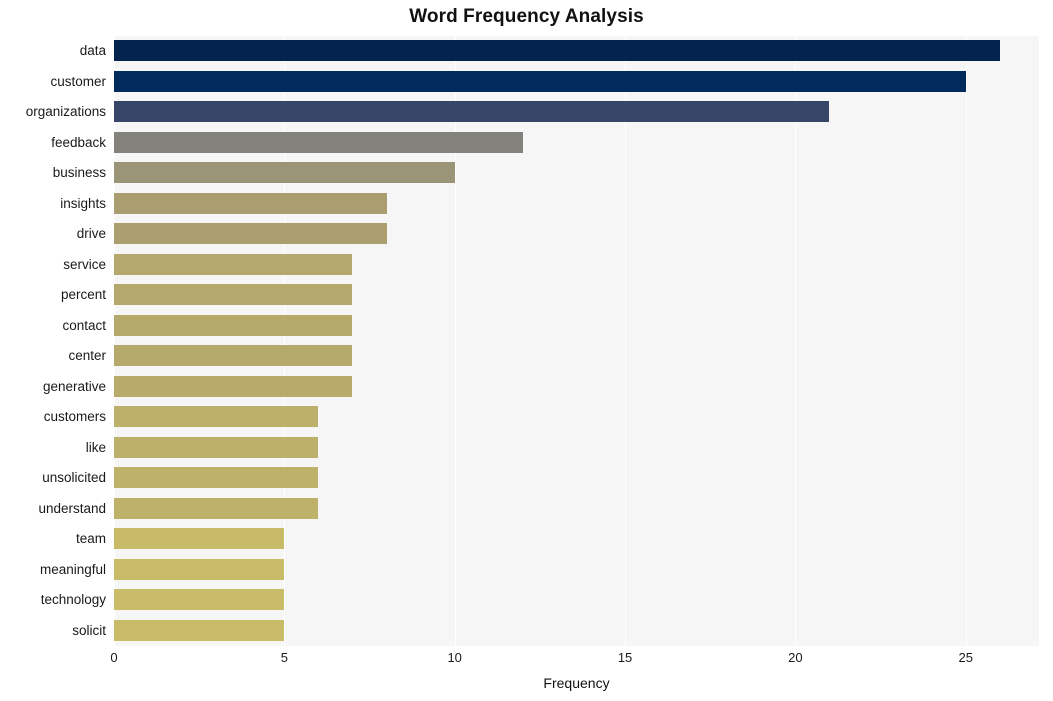 Image resolution: width=1053 pixels, height=701 pixels. Describe the element at coordinates (216, 447) in the screenshot. I see `bar-like` at that location.